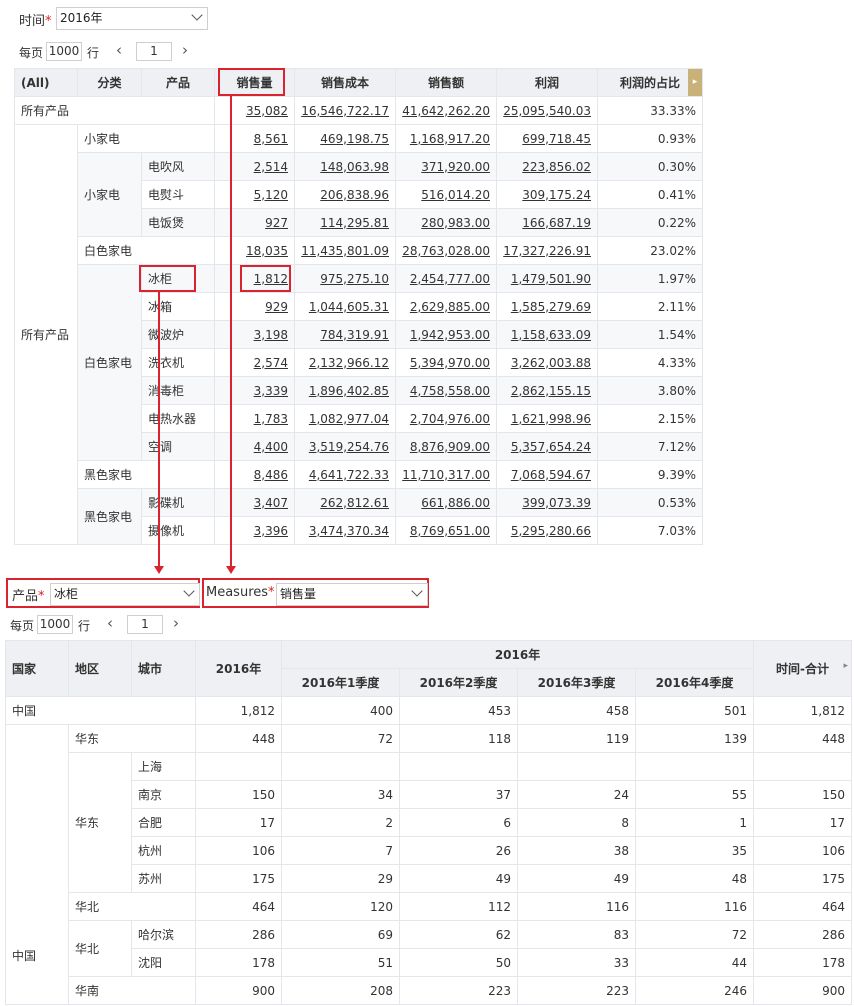 The height and width of the screenshot is (1006, 854). What do you see at coordinates (345, 278) in the screenshot?
I see `sales-cost-cell: 975,275.10` at bounding box center [345, 278].